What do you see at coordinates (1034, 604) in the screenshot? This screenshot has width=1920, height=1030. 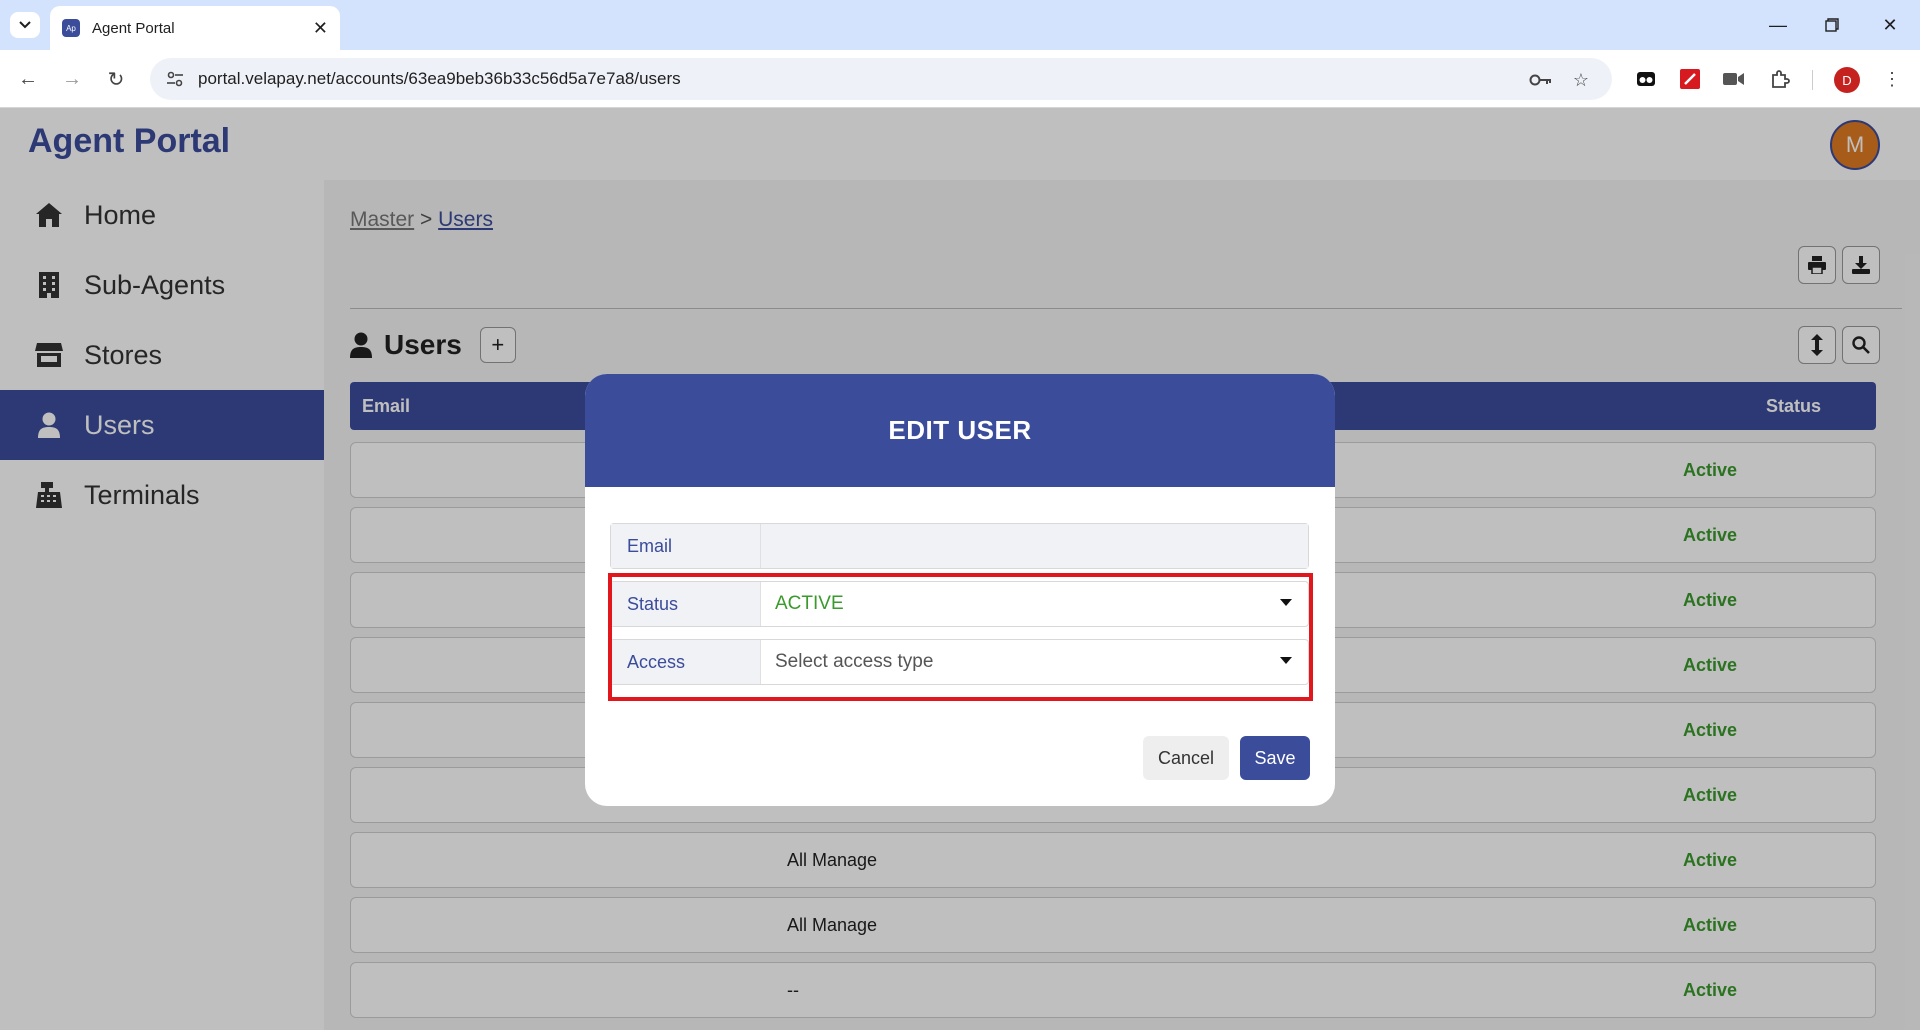 I see `status-select: ACTIVE` at bounding box center [1034, 604].